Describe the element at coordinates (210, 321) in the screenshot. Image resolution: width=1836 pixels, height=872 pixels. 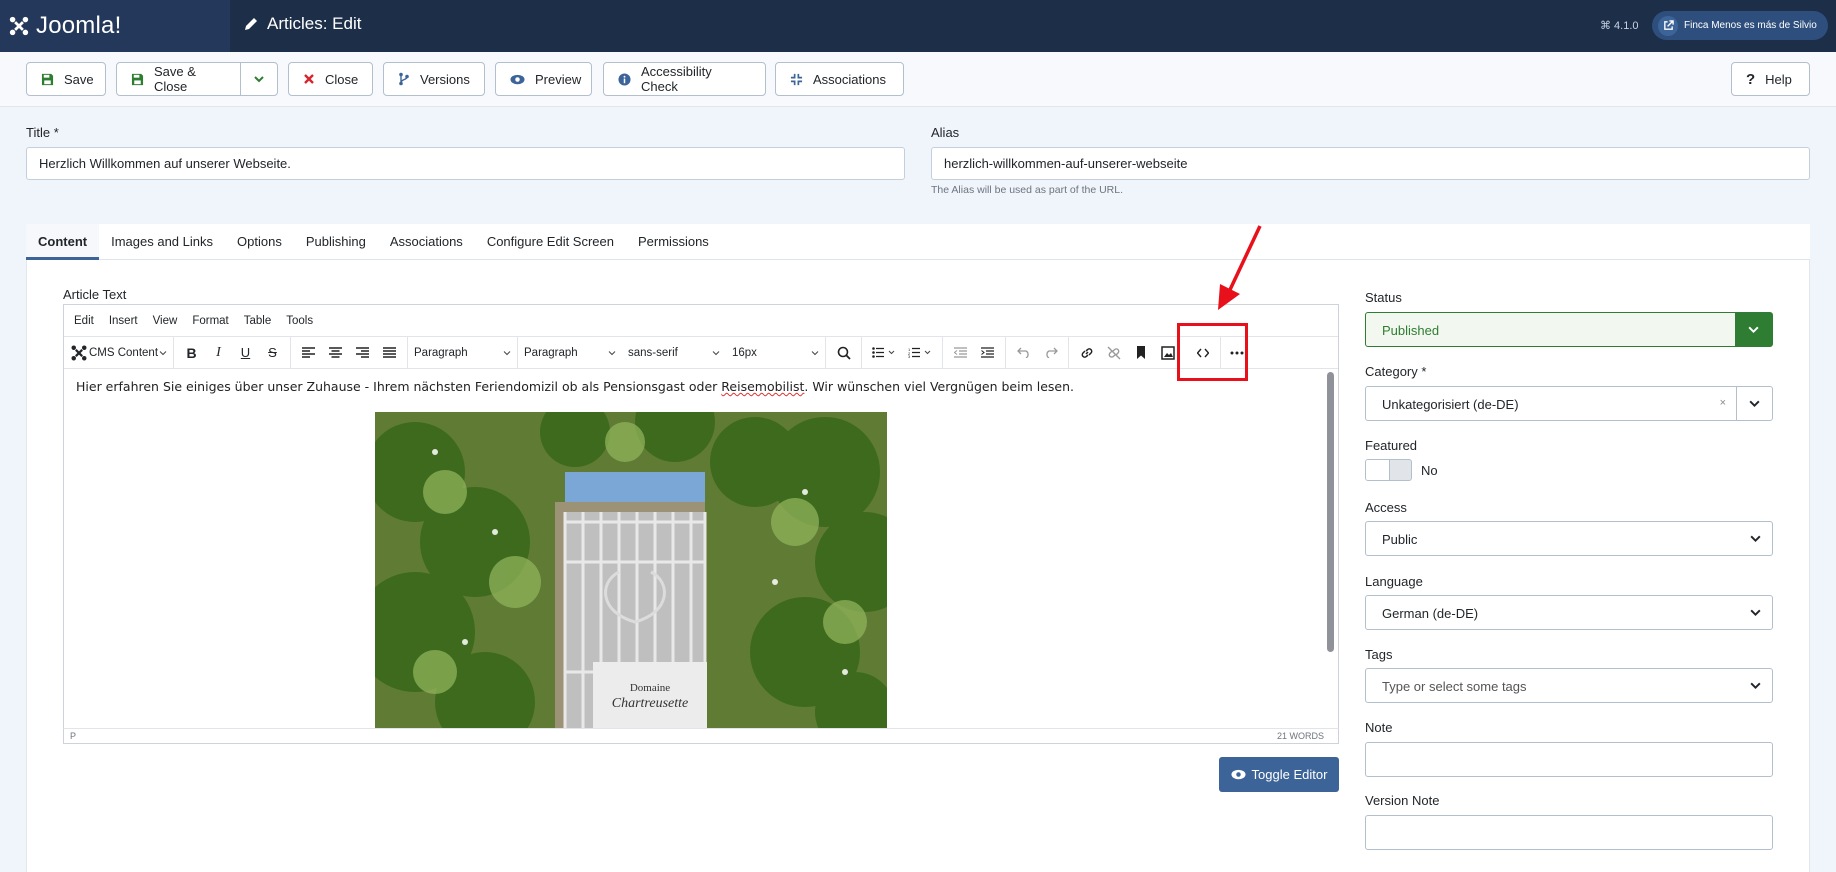
I see `menu-format: Format` at that location.